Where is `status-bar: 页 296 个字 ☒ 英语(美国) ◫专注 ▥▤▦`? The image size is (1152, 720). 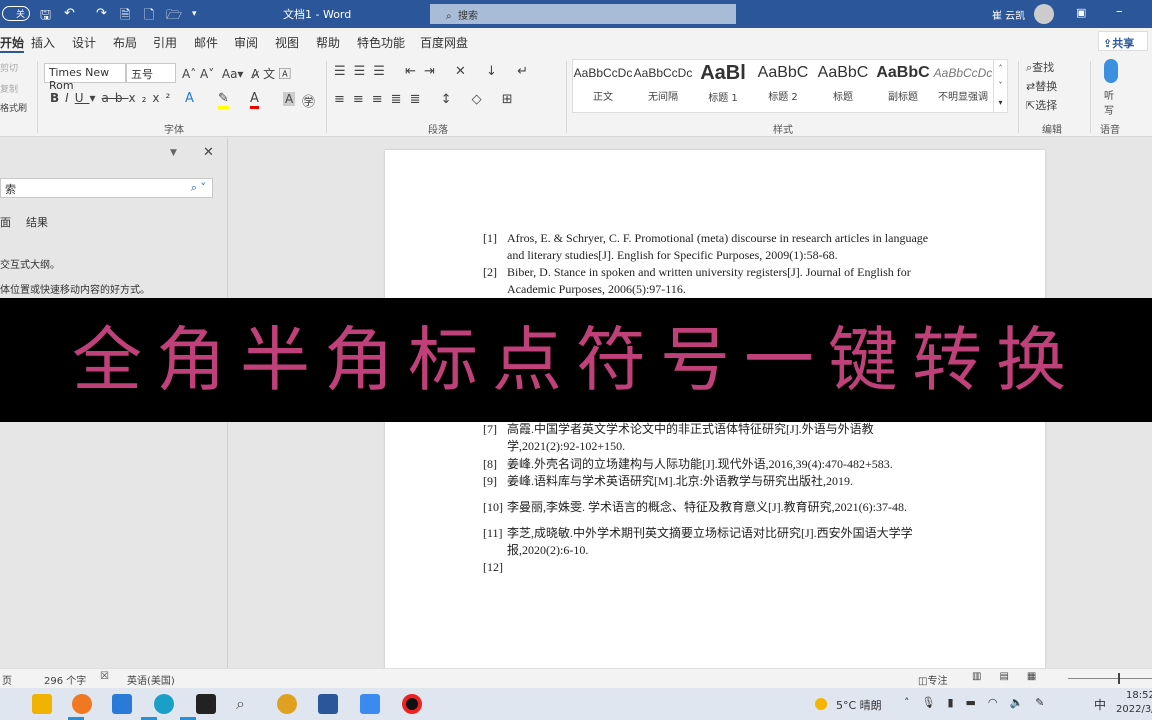 status-bar: 页 296 个字 ☒ 英语(美国) ◫专注 ▥▤▦ is located at coordinates (576, 678).